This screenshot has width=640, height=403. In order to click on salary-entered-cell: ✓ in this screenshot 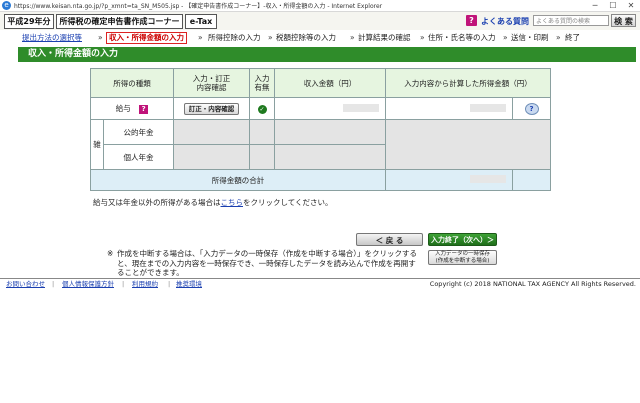, I will do `click(262, 108)`.